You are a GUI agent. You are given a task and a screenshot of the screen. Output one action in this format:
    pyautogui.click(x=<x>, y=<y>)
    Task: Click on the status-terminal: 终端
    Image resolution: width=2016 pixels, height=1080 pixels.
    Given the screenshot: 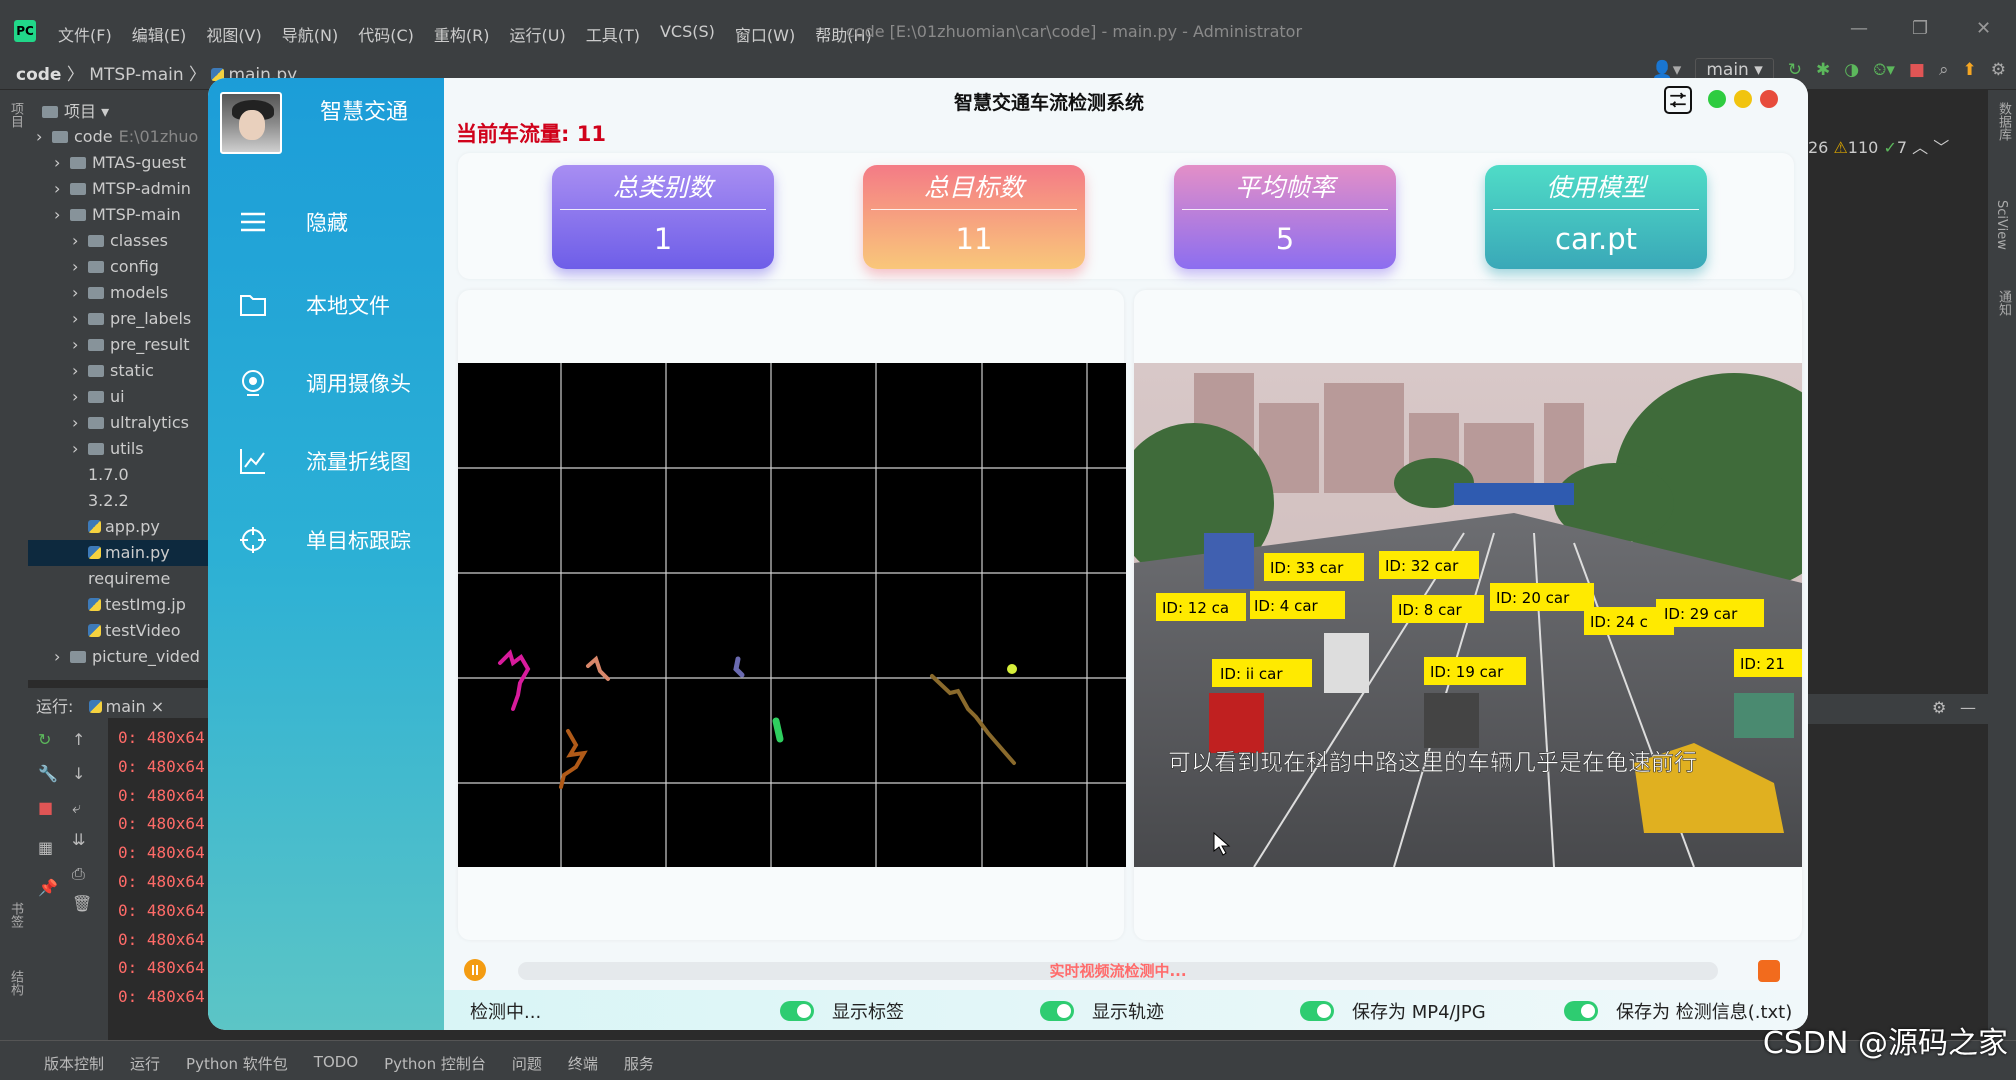 What is the action you would take?
    pyautogui.click(x=583, y=1063)
    